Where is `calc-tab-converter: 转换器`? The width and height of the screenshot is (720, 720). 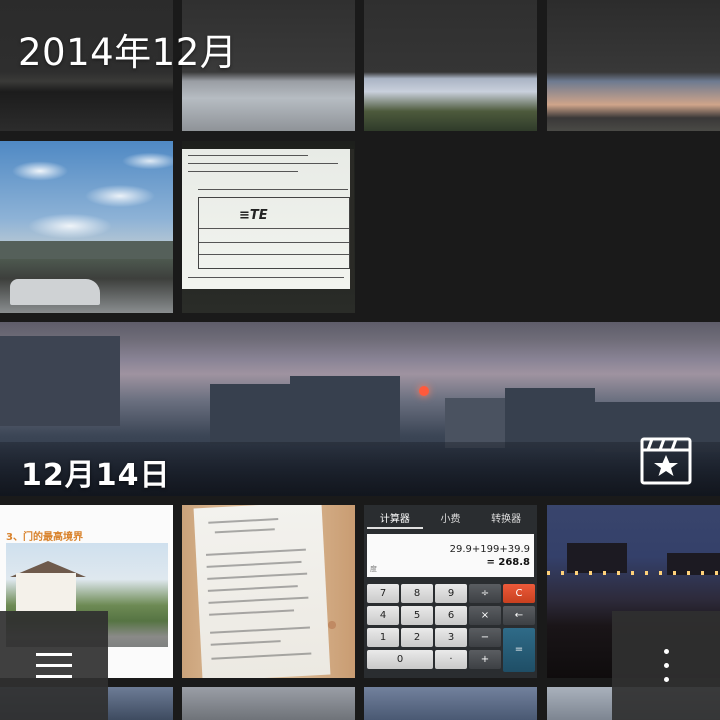 calc-tab-converter: 转换器 is located at coordinates (506, 519).